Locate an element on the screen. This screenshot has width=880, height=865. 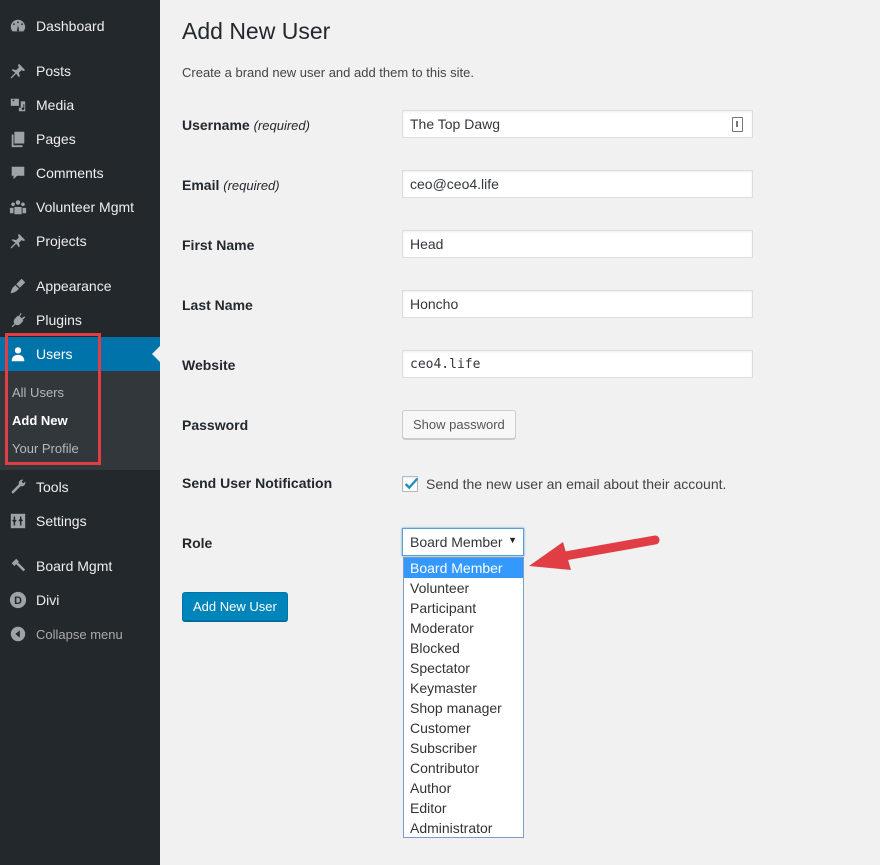
comment-icon is located at coordinates (18, 173).